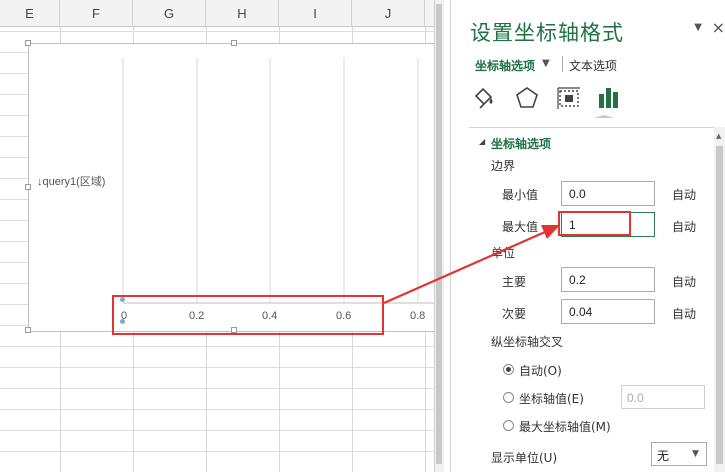 The width and height of the screenshot is (725, 472). Describe the element at coordinates (169, 13) in the screenshot. I see `column-header-g: G` at that location.